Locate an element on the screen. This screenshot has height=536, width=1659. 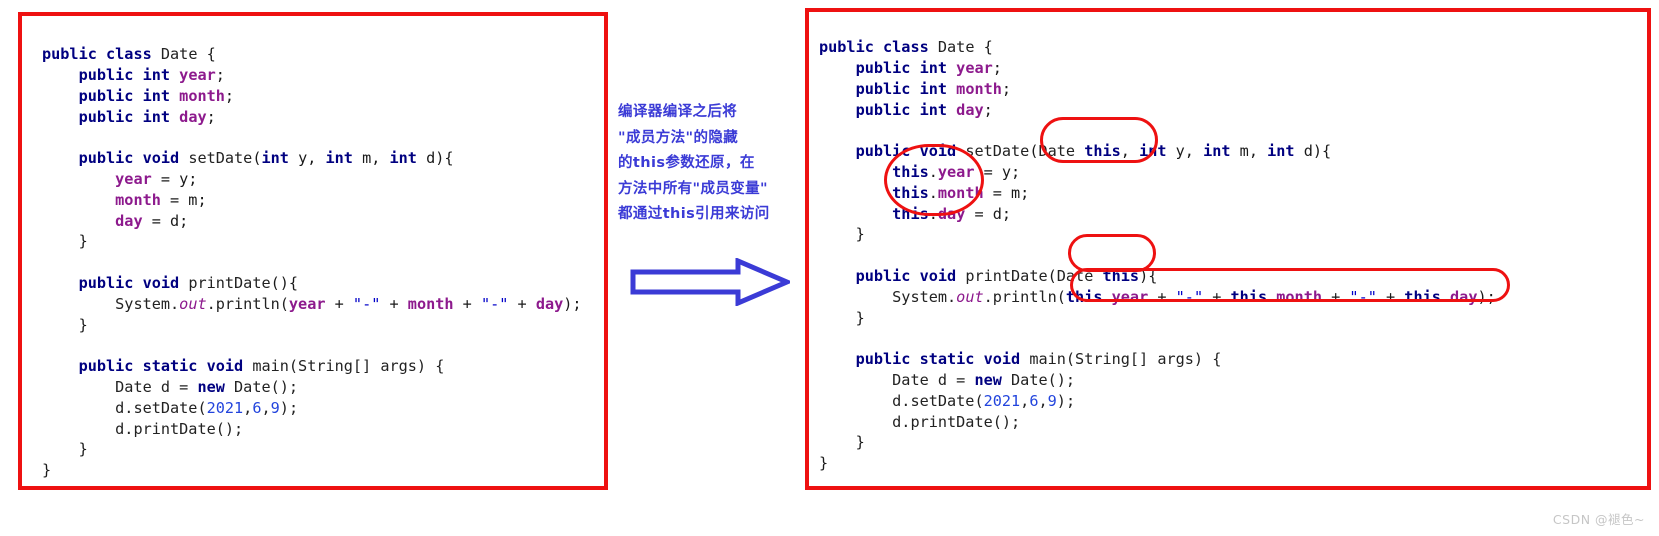
code-token: d){ is located at coordinates (435, 158).